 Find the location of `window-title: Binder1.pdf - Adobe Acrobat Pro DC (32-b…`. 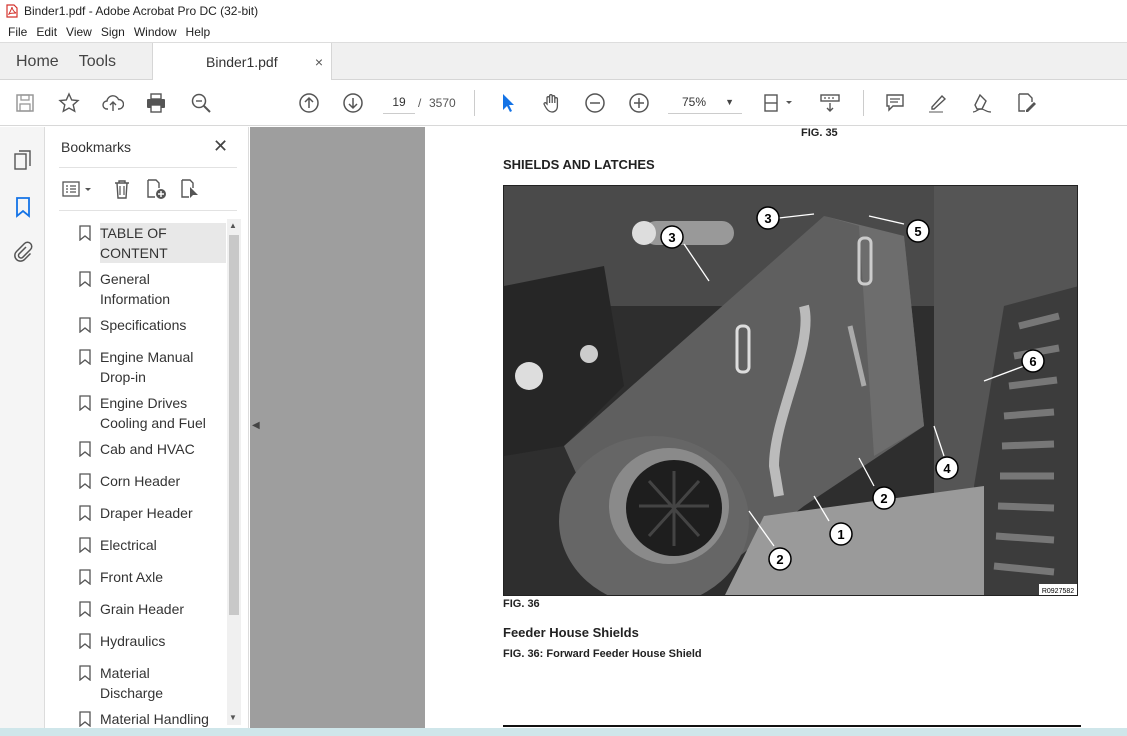

window-title: Binder1.pdf - Adobe Acrobat Pro DC (32-b… is located at coordinates (141, 11).